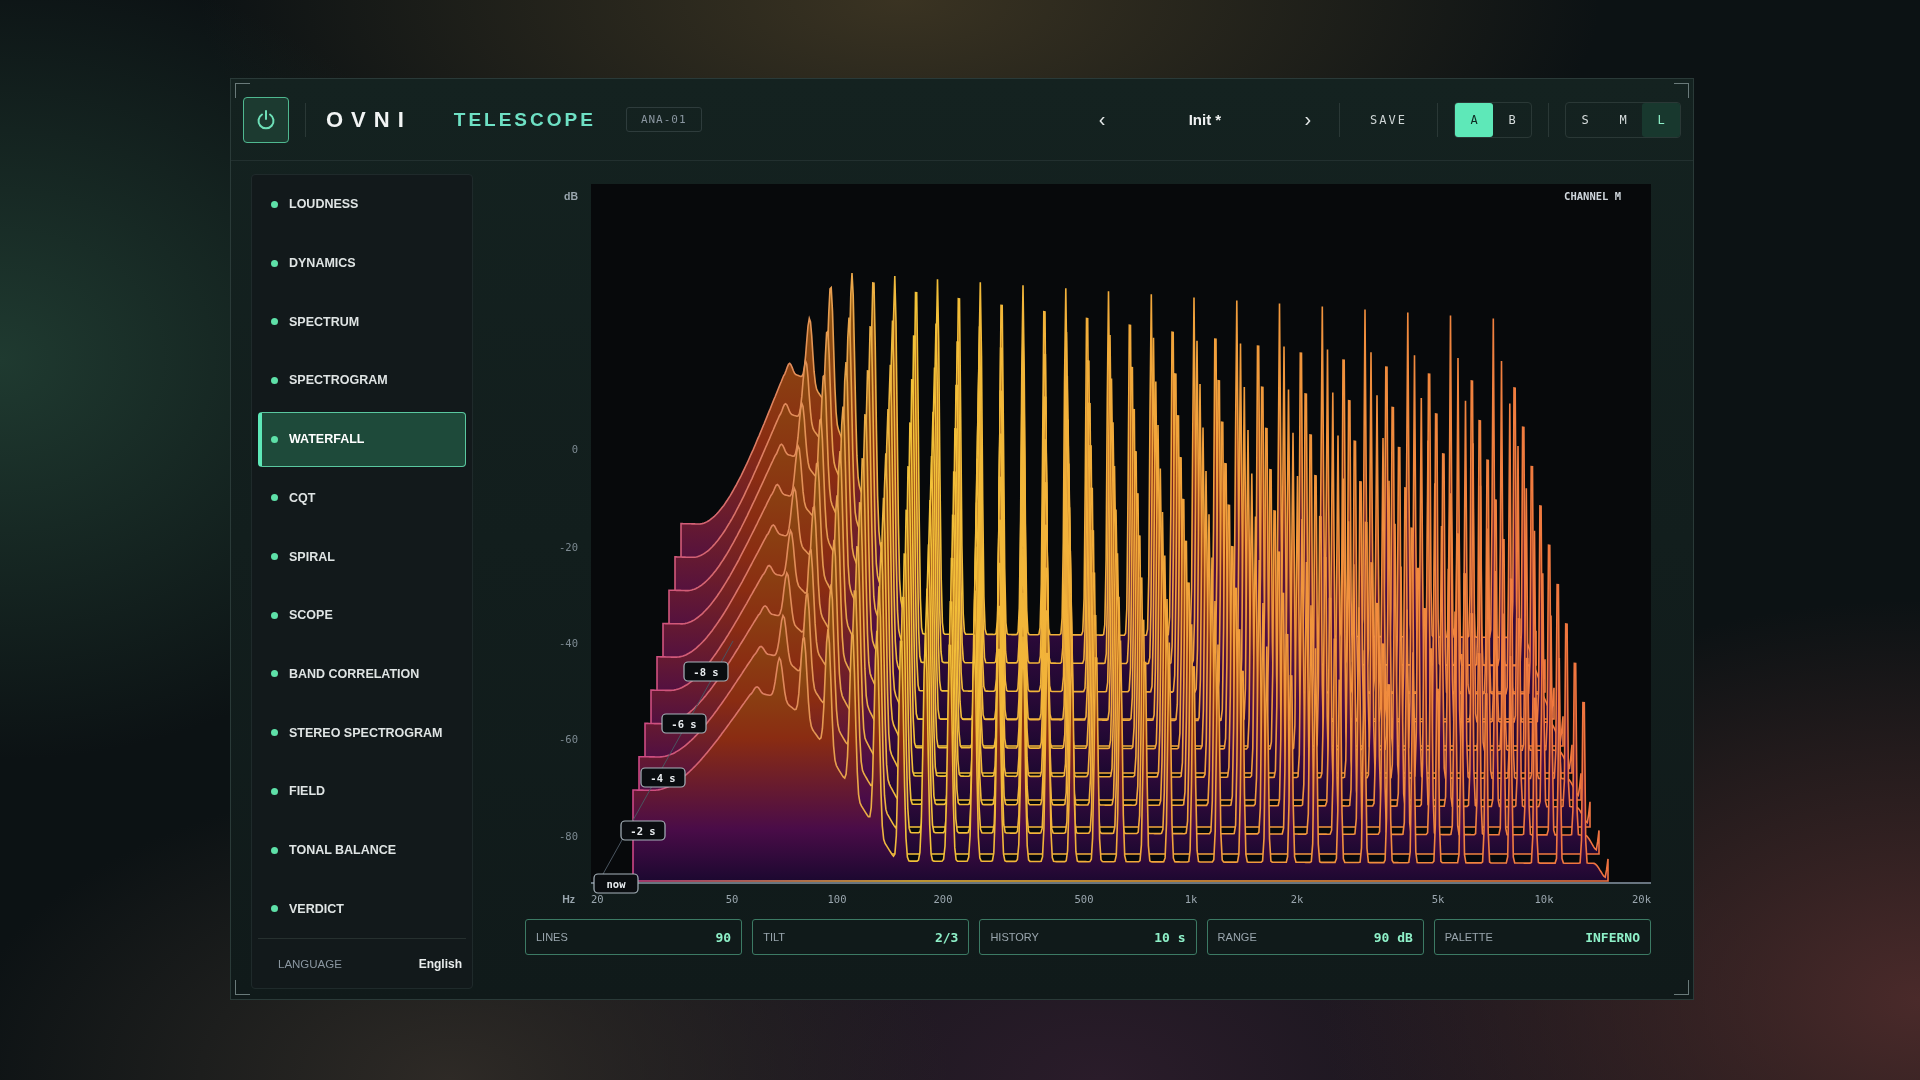  I want to click on next-preset-button: ›, so click(1308, 119).